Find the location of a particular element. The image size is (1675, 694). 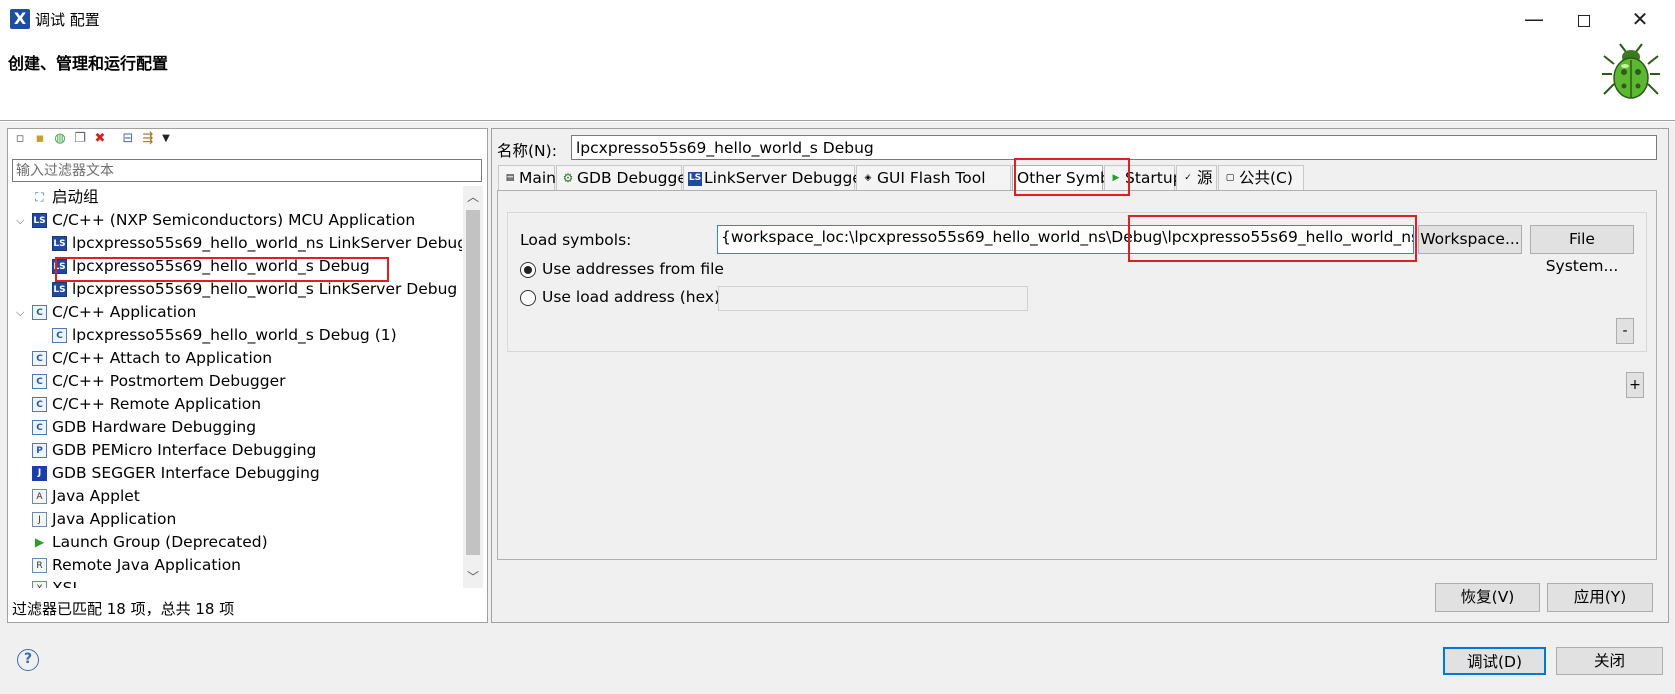

tab-label: Main is located at coordinates (538, 178).